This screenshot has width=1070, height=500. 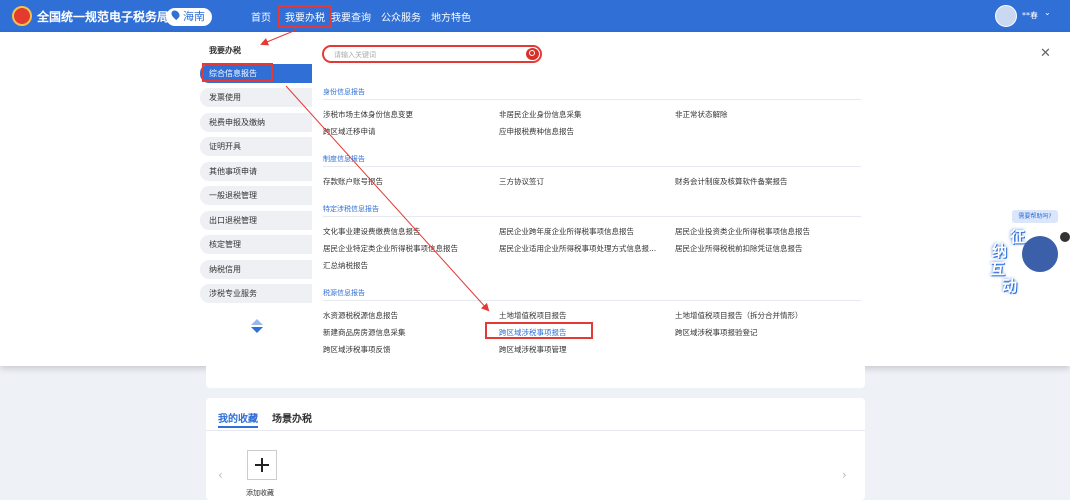 What do you see at coordinates (1010, 286) in the screenshot?
I see `assistant-char: 动` at bounding box center [1010, 286].